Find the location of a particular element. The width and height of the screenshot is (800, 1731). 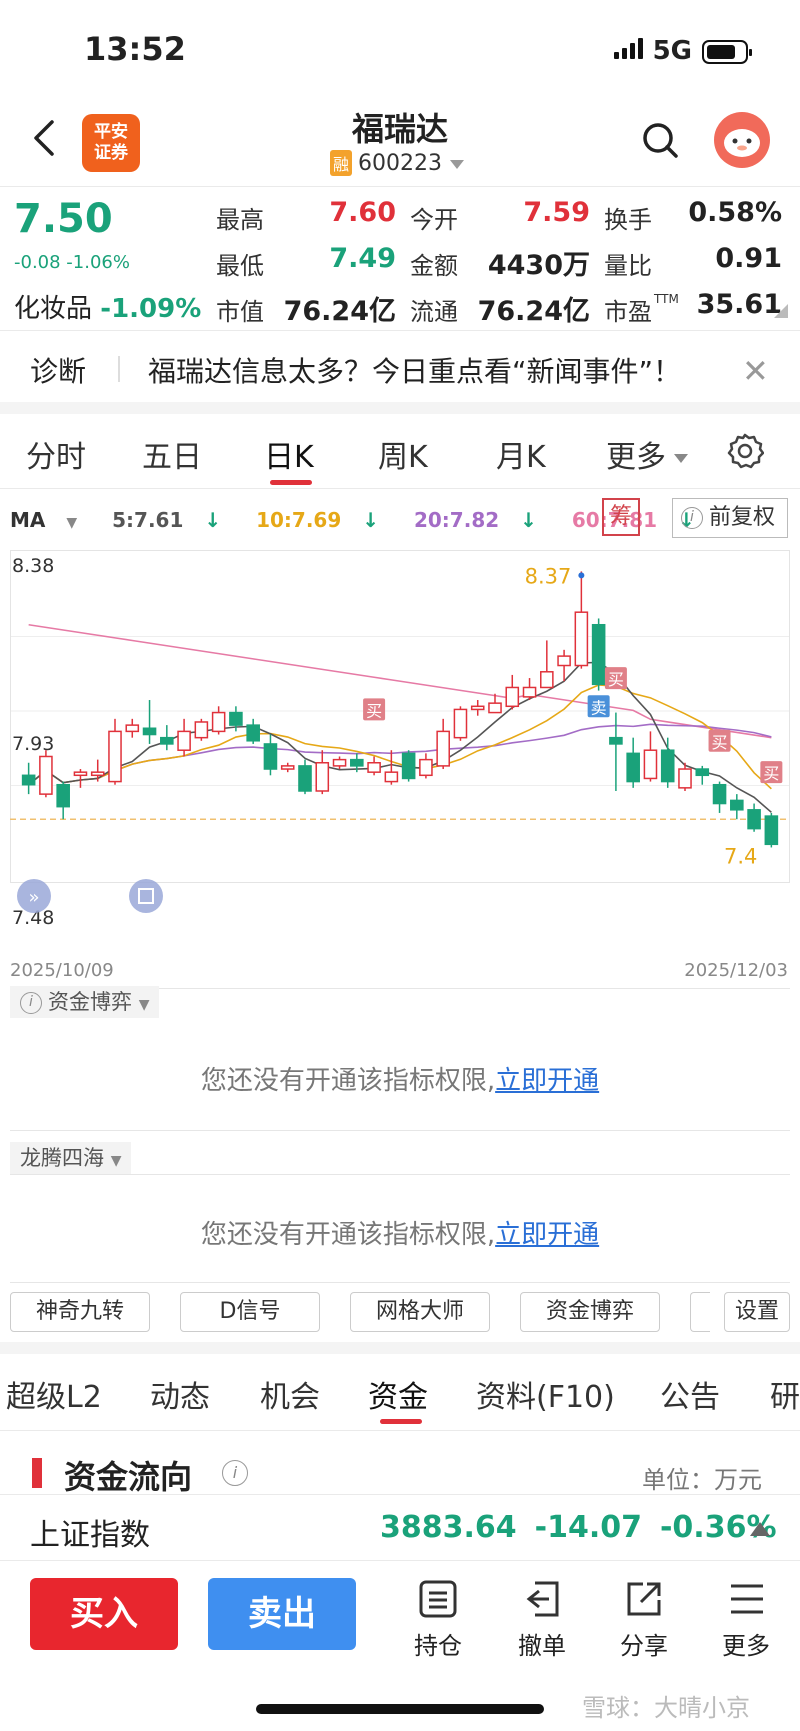

gear-icon is located at coordinates (745, 451).